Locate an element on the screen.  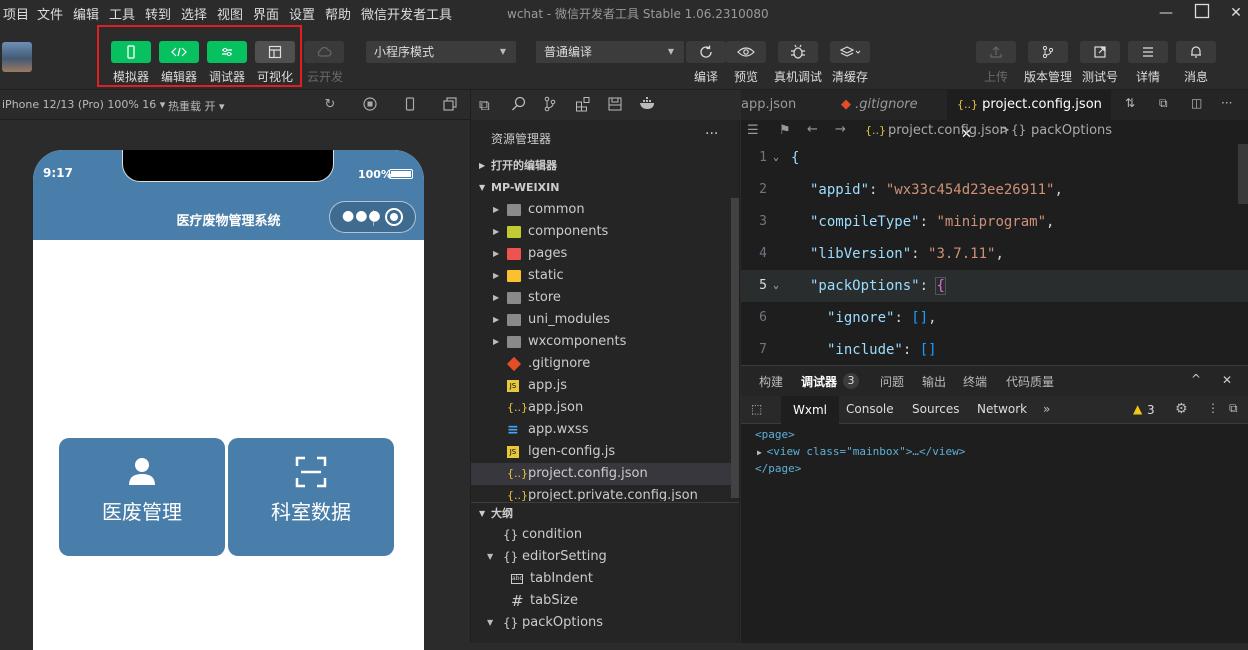
kebab-menu-icon: ⋮ is located at coordinates (1213, 408).